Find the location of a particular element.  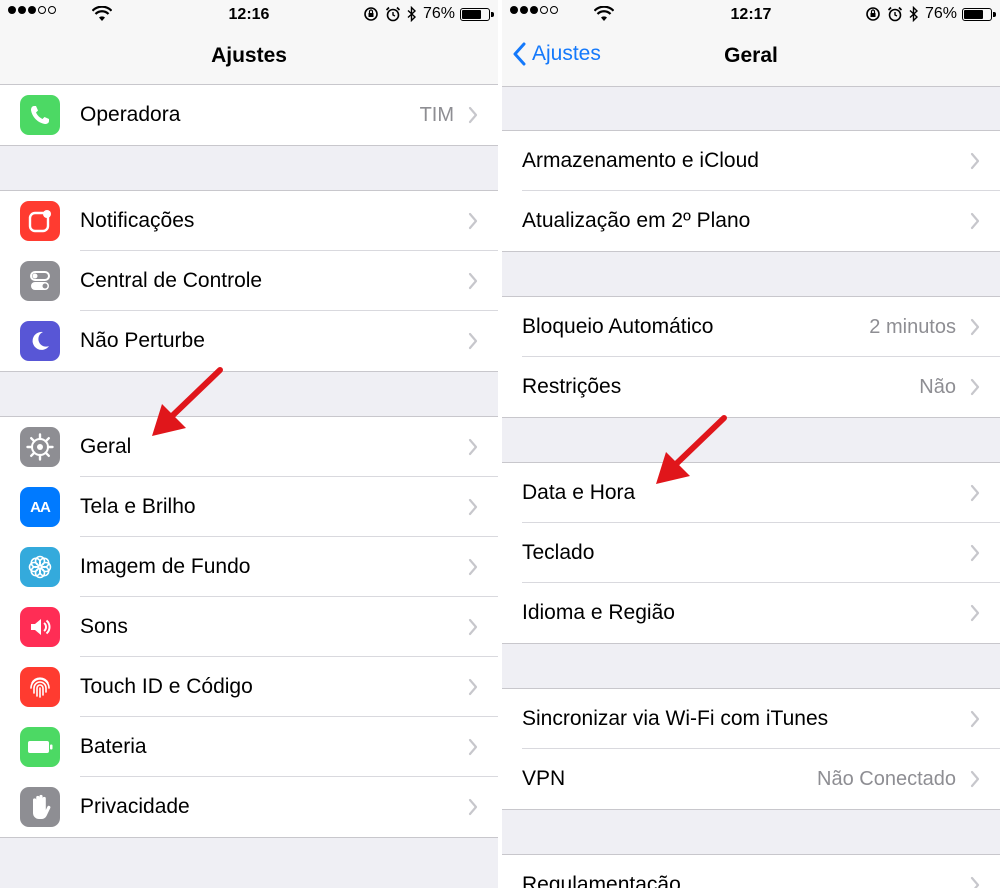

page-title: Ajustes is located at coordinates (249, 55).